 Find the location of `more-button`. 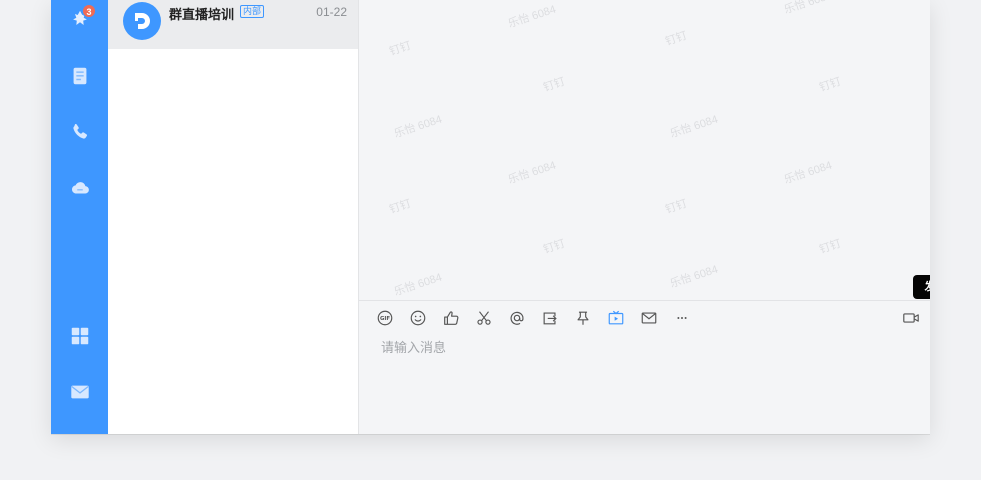

more-button is located at coordinates (682, 318).